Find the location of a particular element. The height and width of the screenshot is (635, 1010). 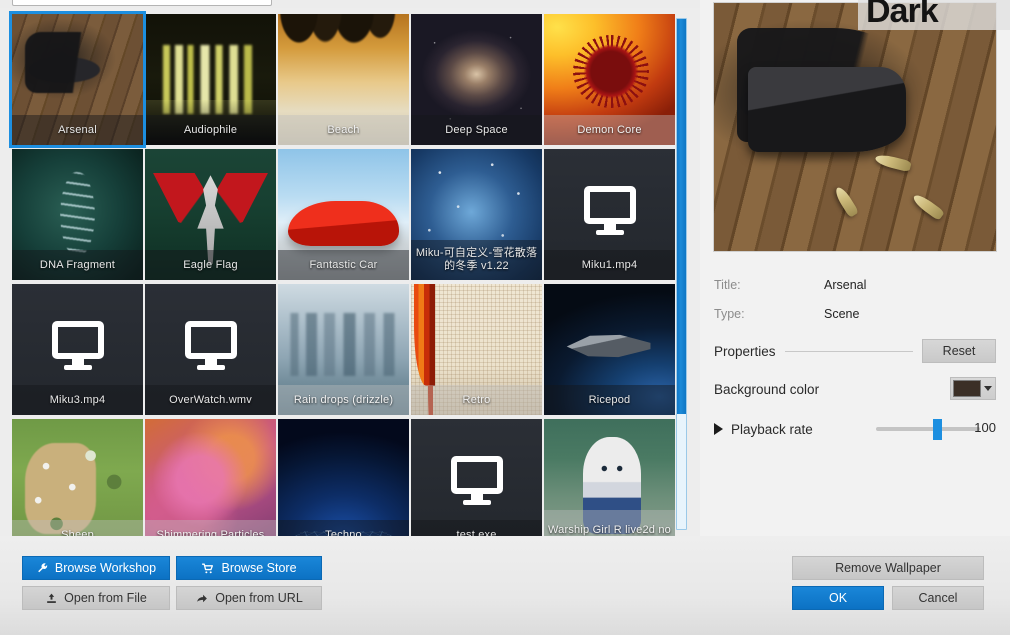

wallpaper-tile: Demon Core is located at coordinates (609, 79).